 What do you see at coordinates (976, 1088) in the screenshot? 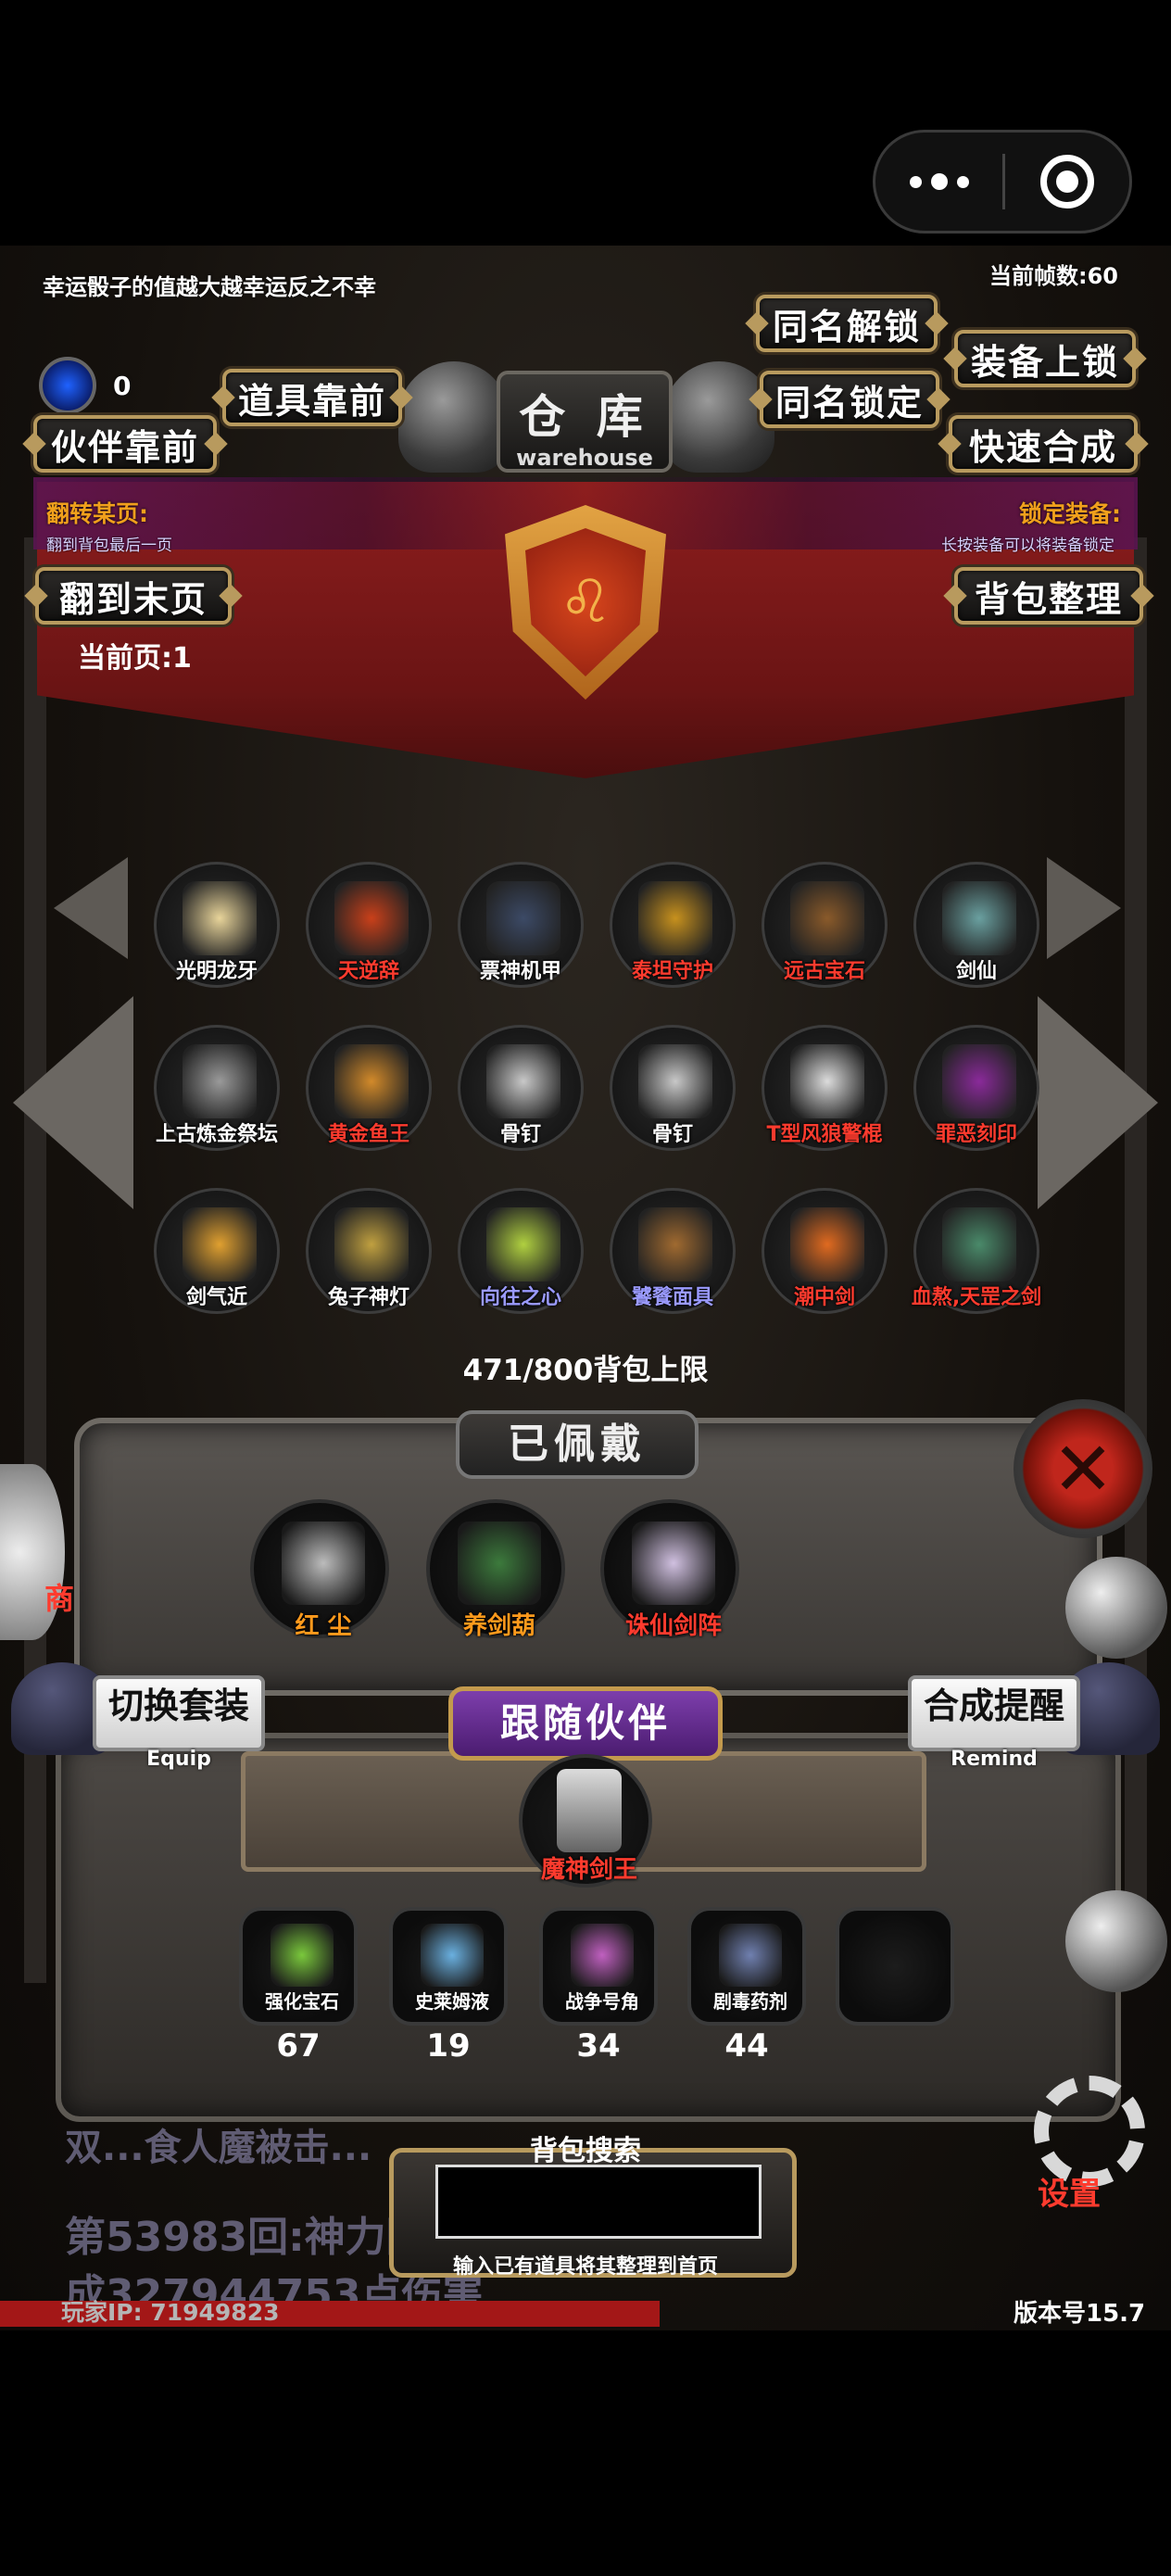
I see `inventory-slot: 罪恶刻印` at bounding box center [976, 1088].